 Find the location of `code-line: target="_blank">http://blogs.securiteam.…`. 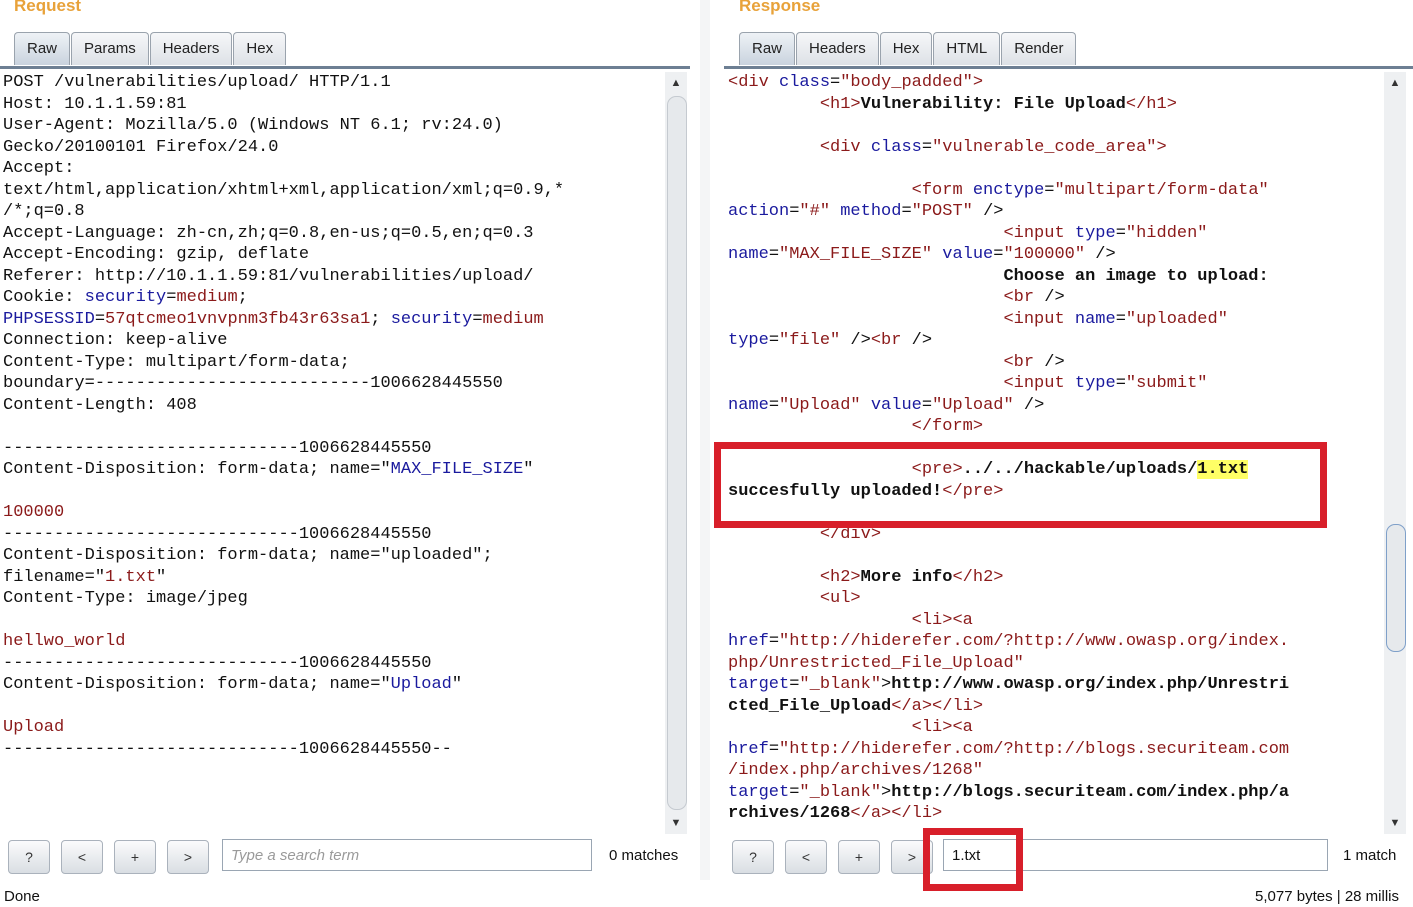

code-line: target="_blank">http://blogs.securiteam.… is located at coordinates (1009, 792).